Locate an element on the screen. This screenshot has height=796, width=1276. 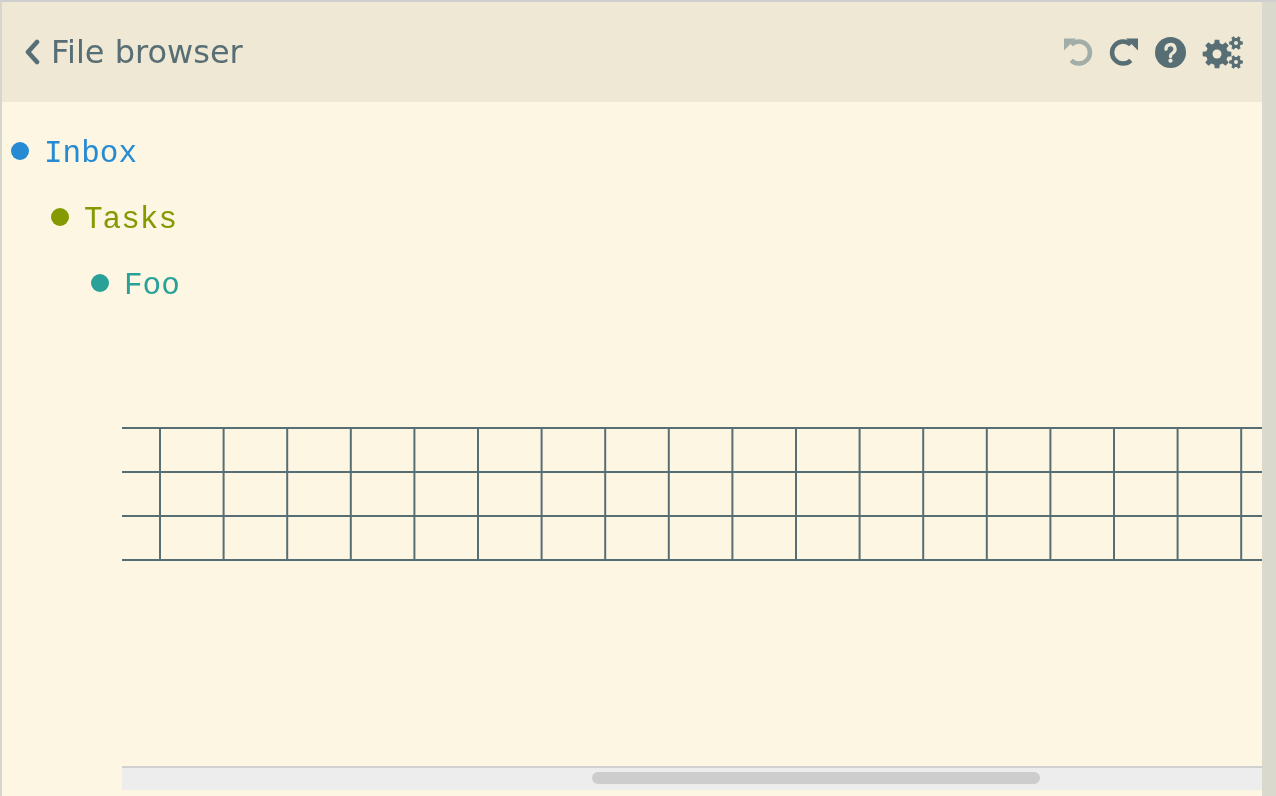
tree-item: Inbox is located at coordinates (90, 154).